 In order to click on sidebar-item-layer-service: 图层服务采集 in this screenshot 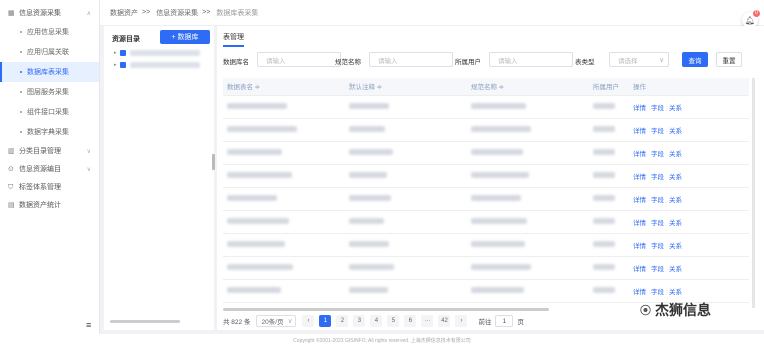, I will do `click(49, 92)`.